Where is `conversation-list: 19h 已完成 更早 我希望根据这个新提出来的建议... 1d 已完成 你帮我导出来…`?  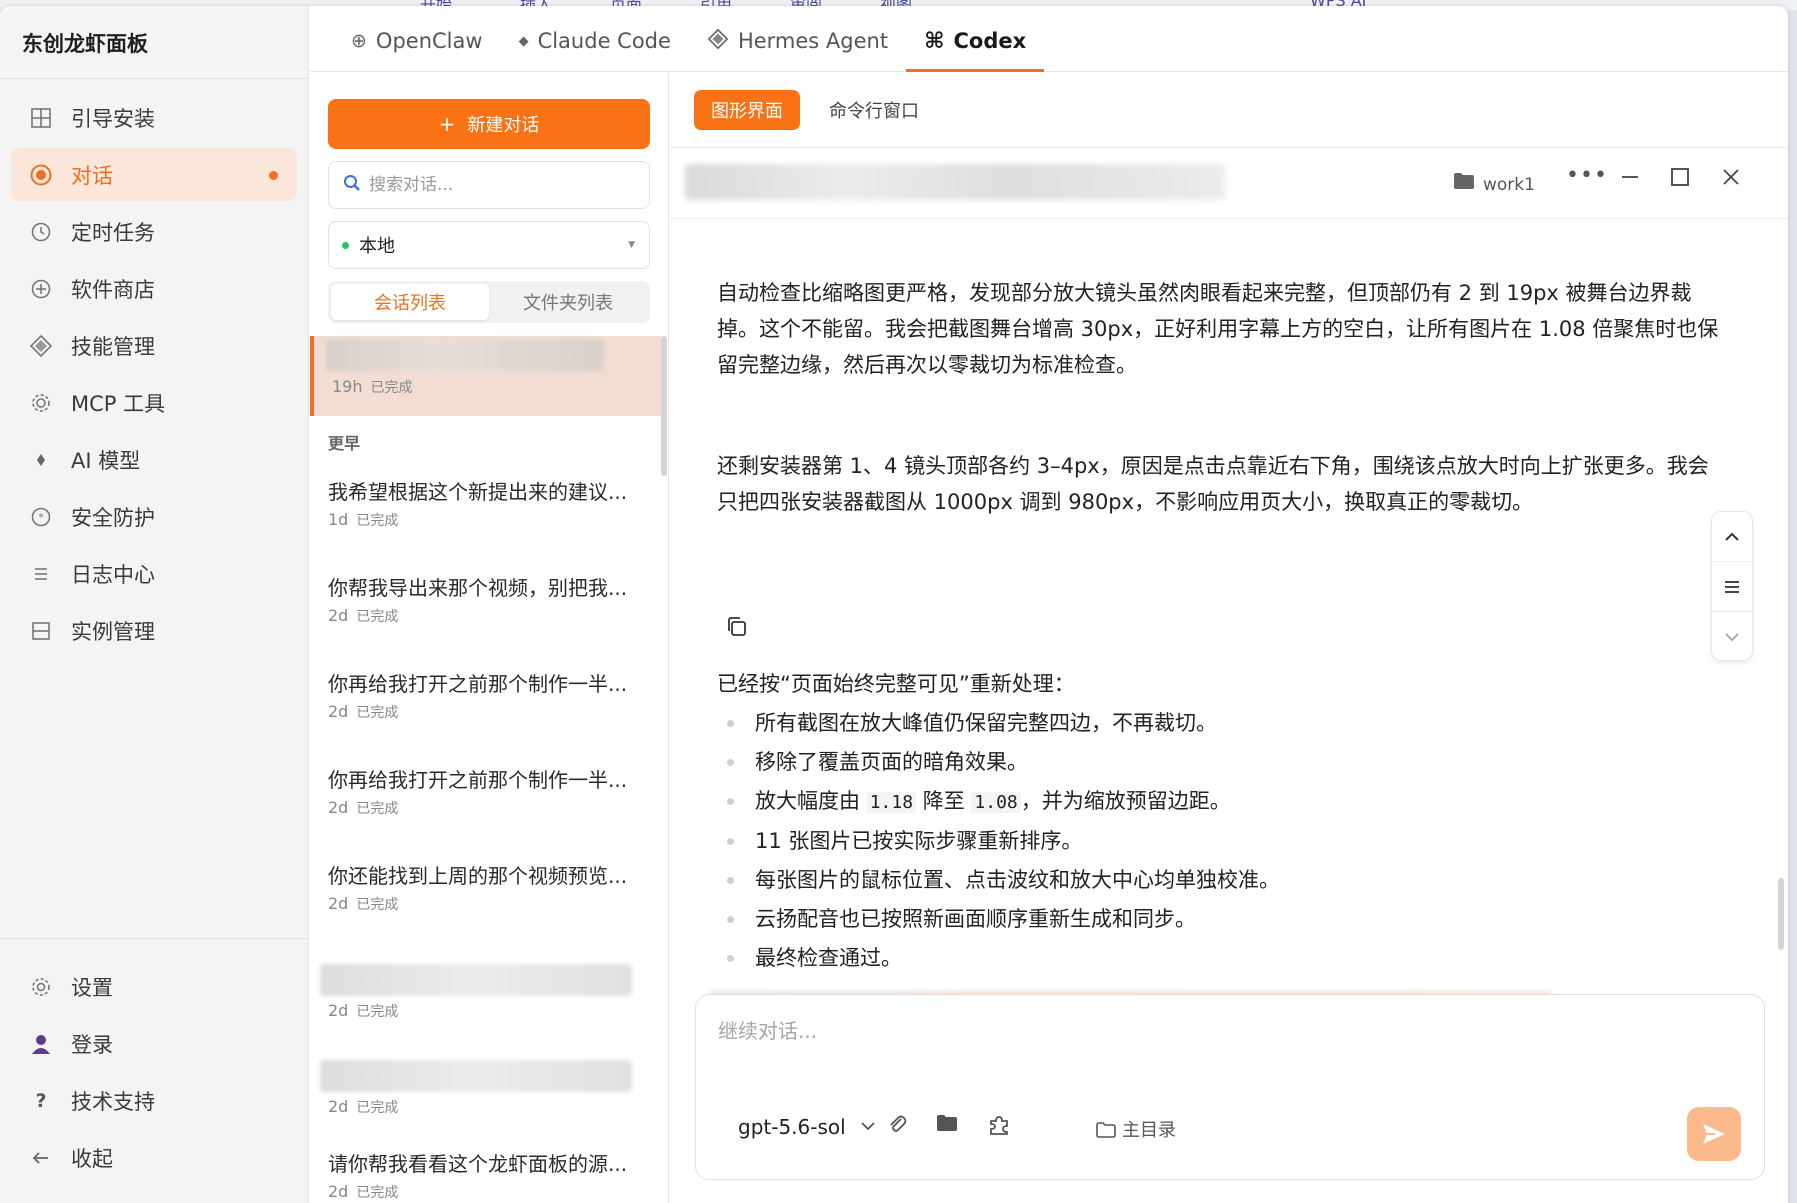
conversation-list: 19h 已完成 更早 我希望根据这个新提出来的建议... 1d 已完成 你帮我导出来… is located at coordinates (485, 769).